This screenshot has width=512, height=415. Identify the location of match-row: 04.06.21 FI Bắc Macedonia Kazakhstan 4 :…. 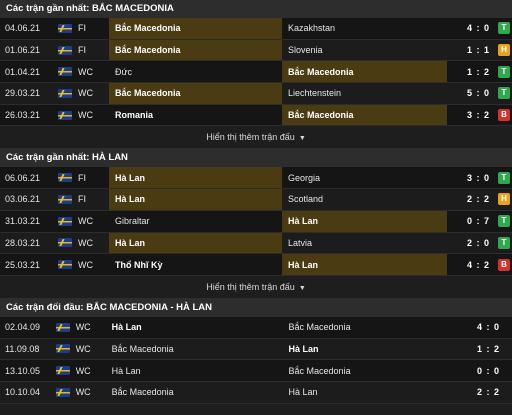
(256, 29).